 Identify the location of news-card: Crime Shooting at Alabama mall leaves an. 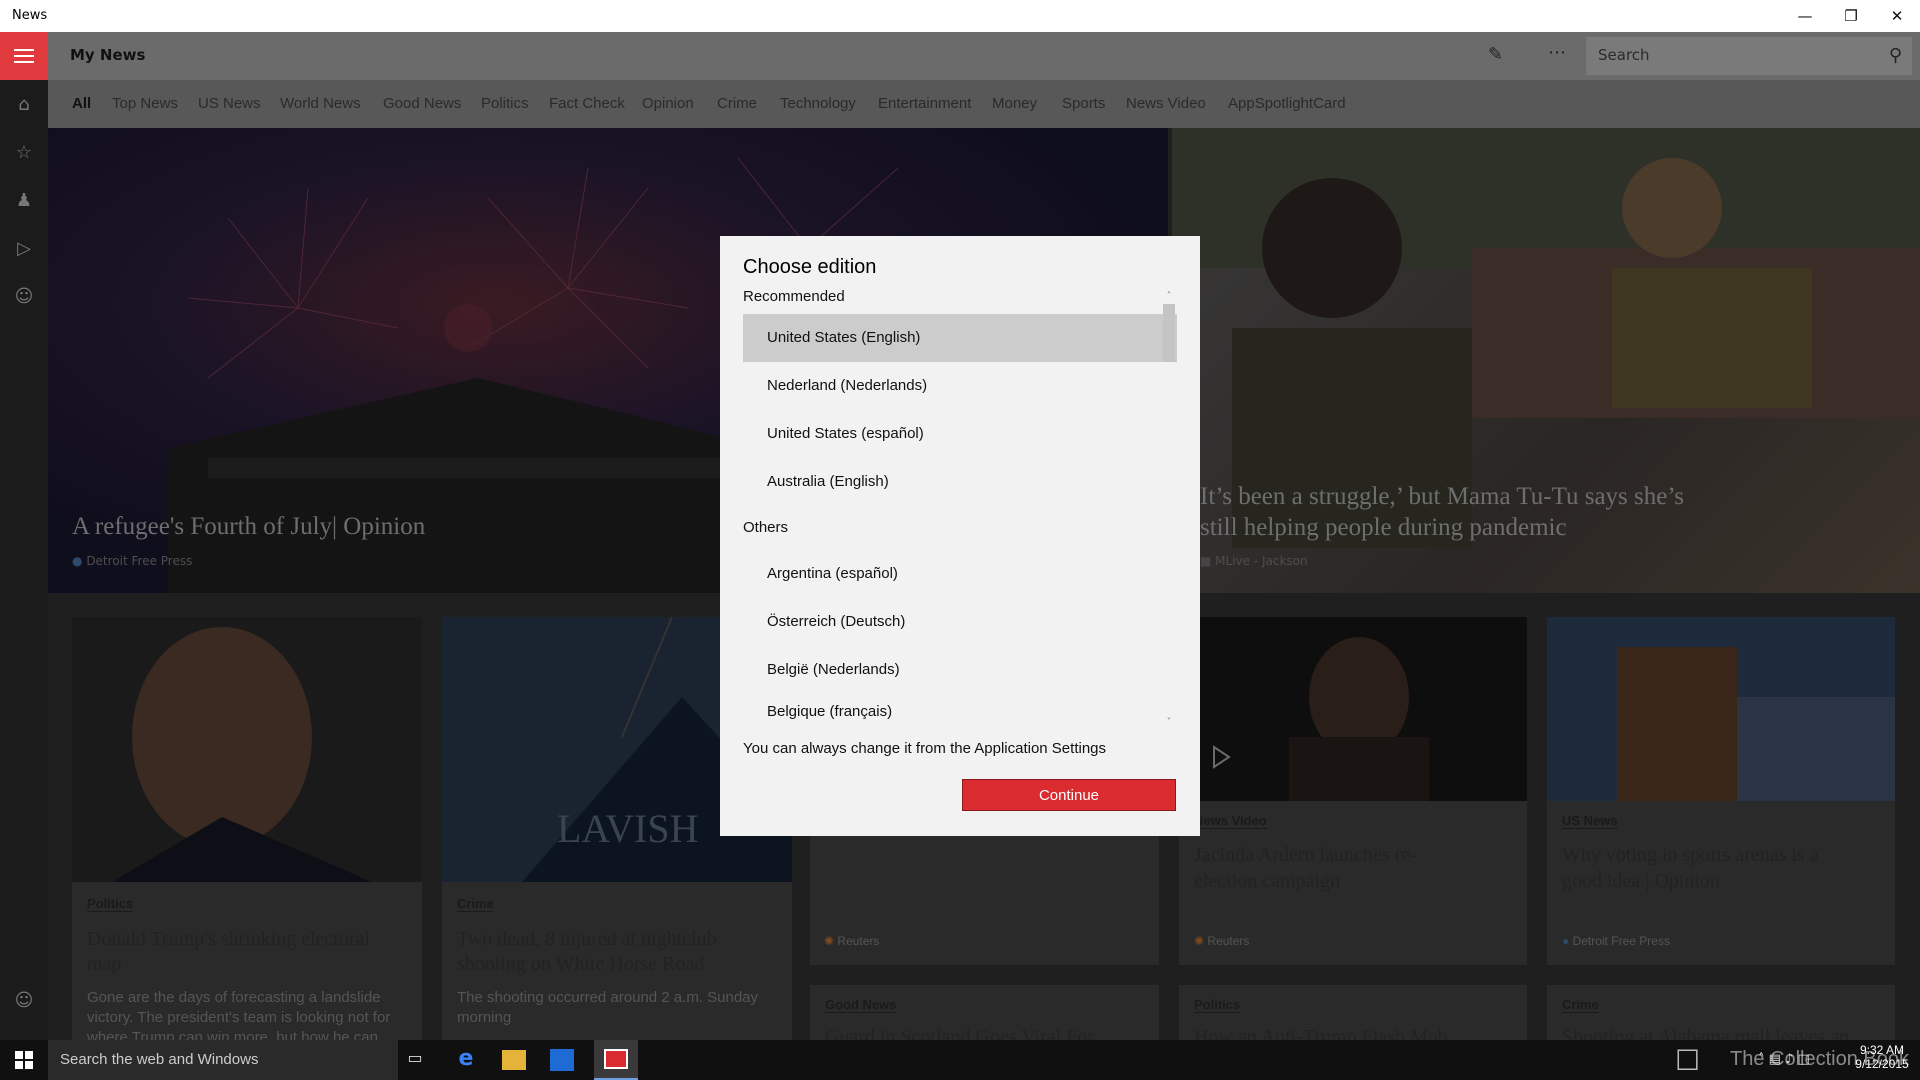
(1721, 1012).